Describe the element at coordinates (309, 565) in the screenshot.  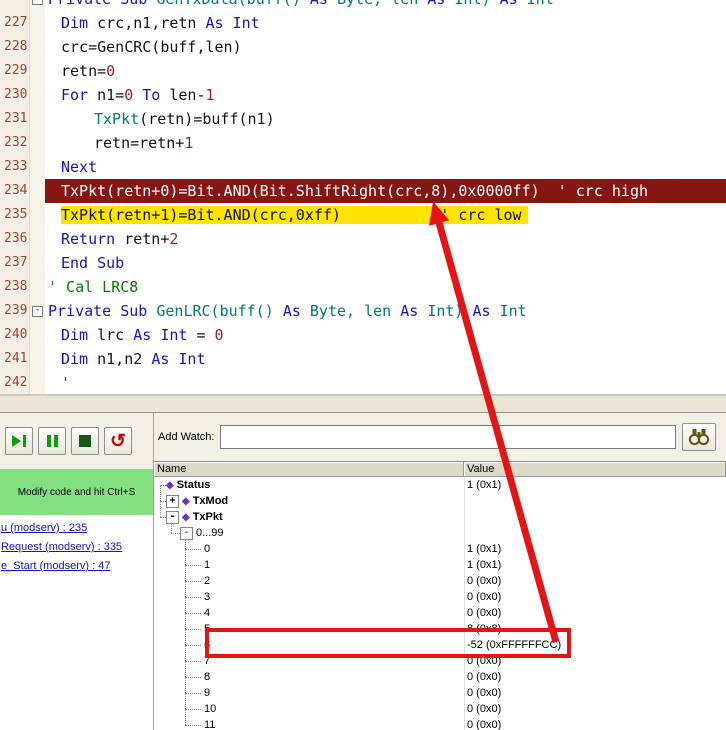
I see `watch-name: 1` at that location.